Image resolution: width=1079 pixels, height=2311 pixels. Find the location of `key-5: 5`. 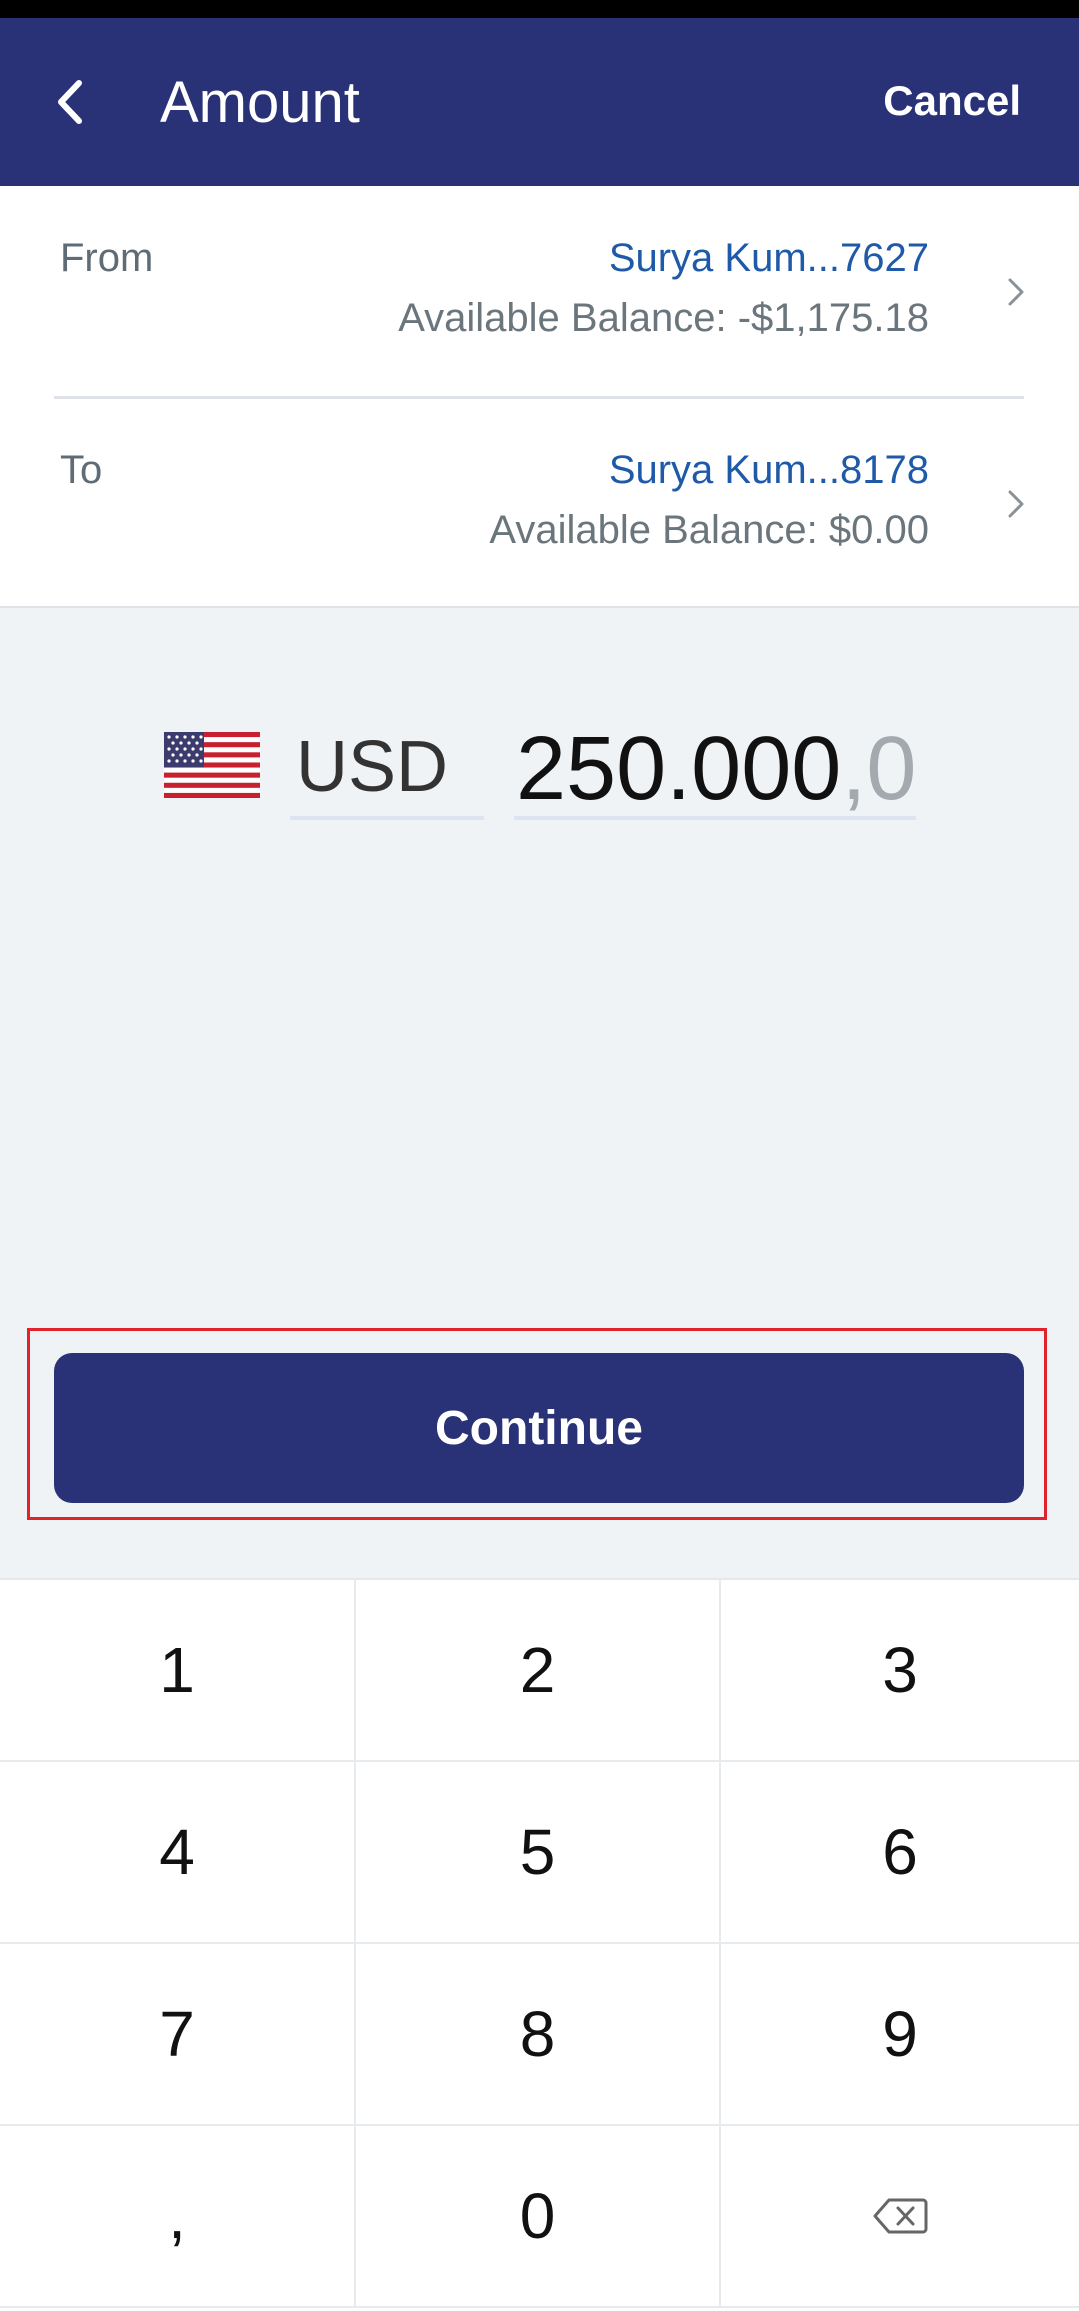

key-5: 5 is located at coordinates (538, 1853).